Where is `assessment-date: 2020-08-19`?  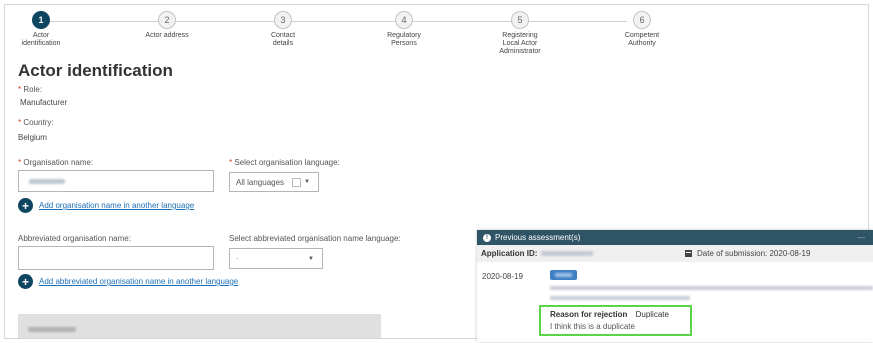
assessment-date: 2020-08-19 is located at coordinates (502, 276).